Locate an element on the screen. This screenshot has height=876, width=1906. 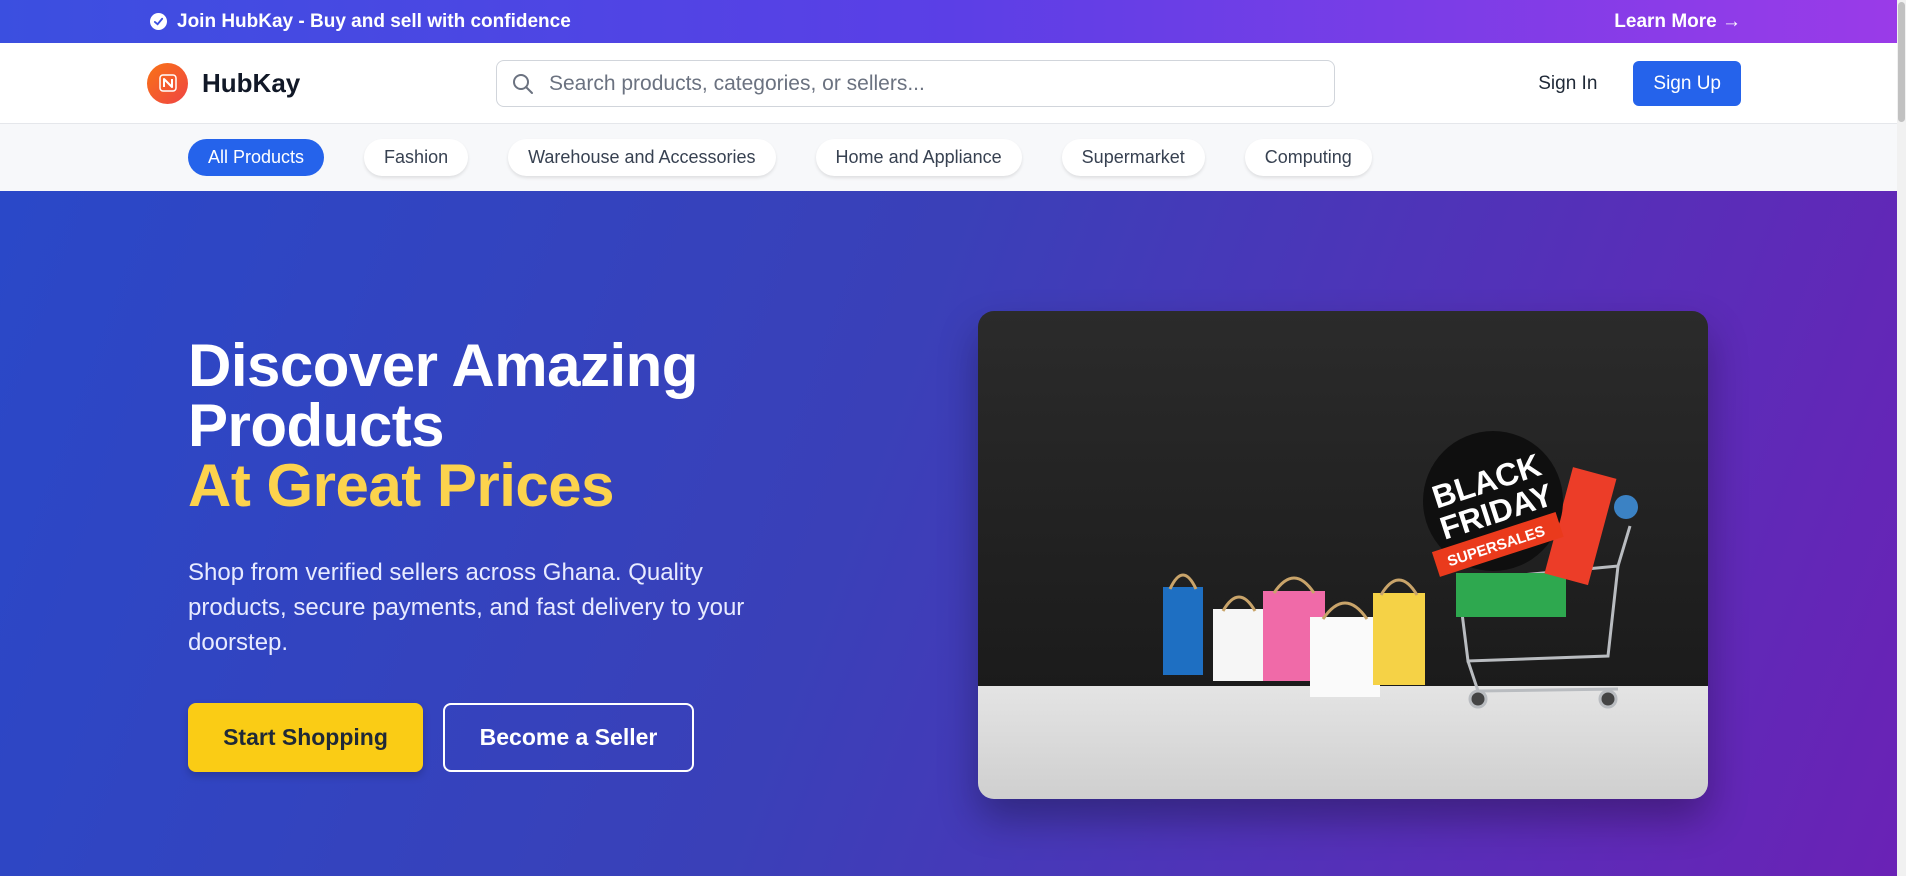
start-shopping-button: Start Shopping is located at coordinates (305, 737).